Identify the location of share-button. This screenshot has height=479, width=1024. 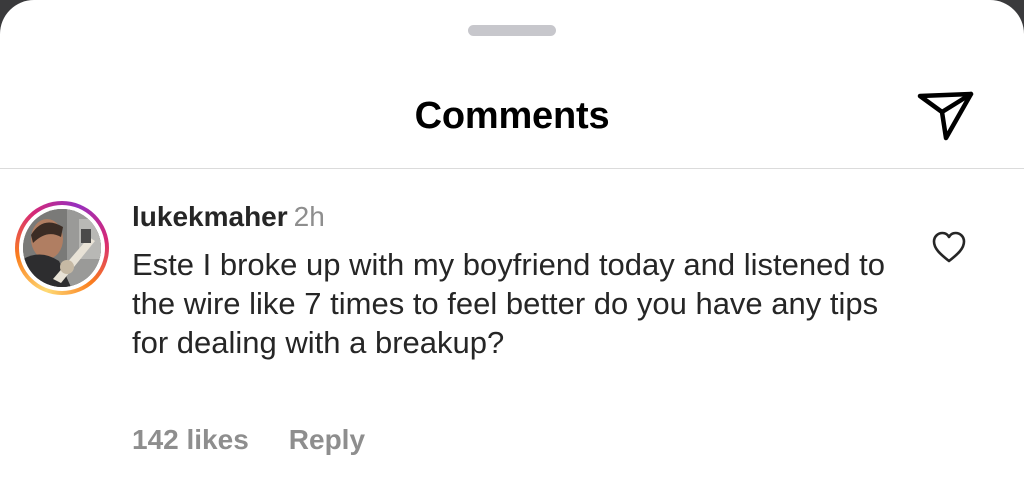
(945, 114).